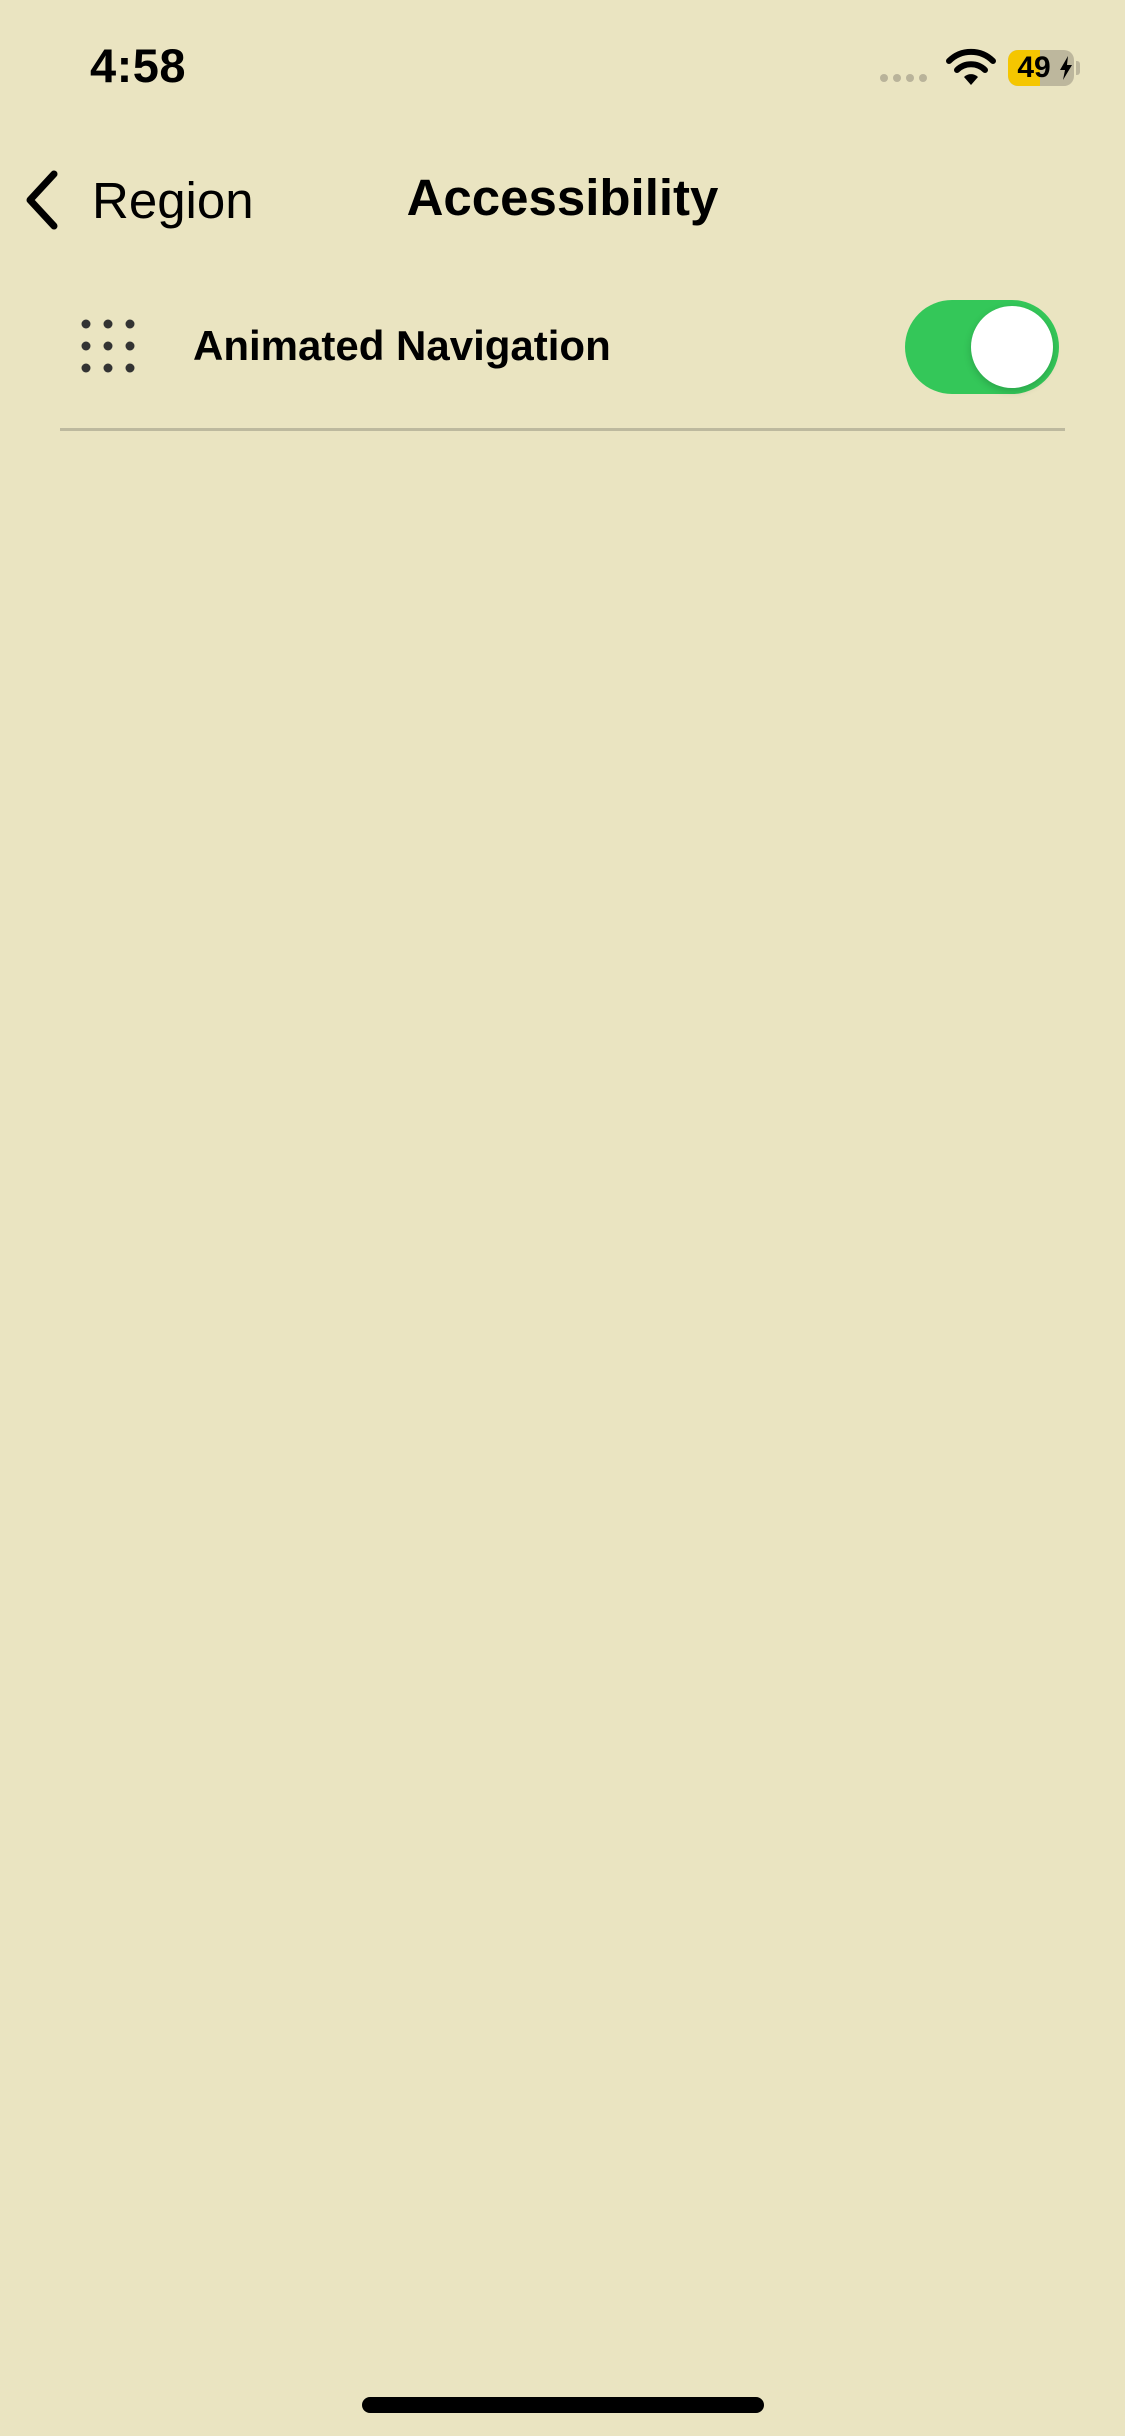 The image size is (1125, 2436). What do you see at coordinates (402, 345) in the screenshot?
I see `setting-label: Animated Navigation` at bounding box center [402, 345].